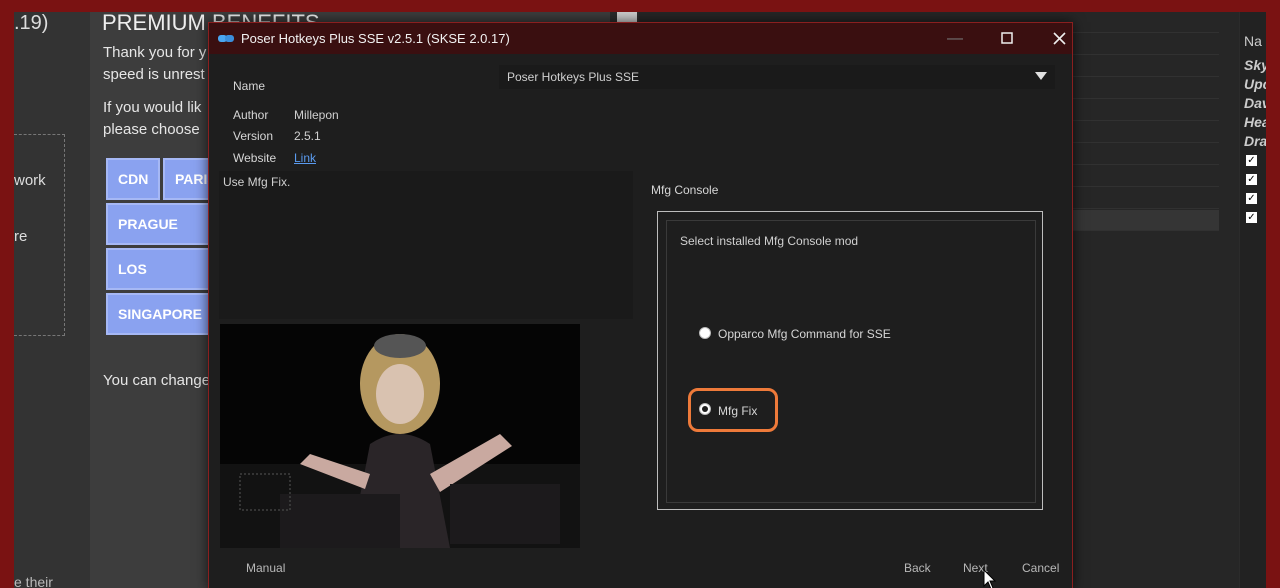 The height and width of the screenshot is (588, 1280). What do you see at coordinates (1255, 84) in the screenshot?
I see `far-right-name: Upc` at bounding box center [1255, 84].